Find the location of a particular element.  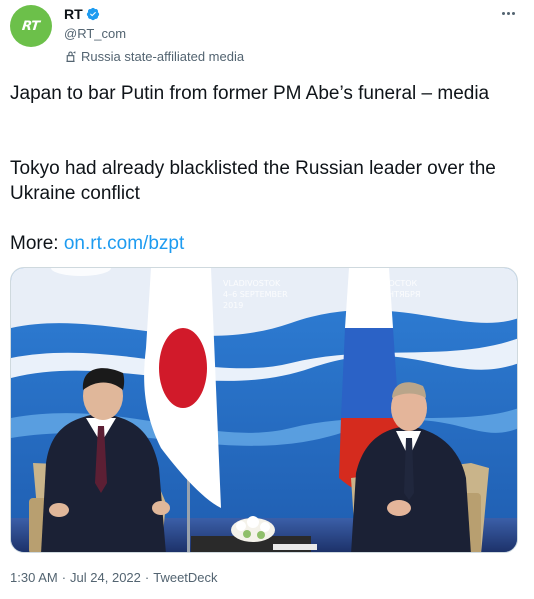

avatar: RT is located at coordinates (31, 26).